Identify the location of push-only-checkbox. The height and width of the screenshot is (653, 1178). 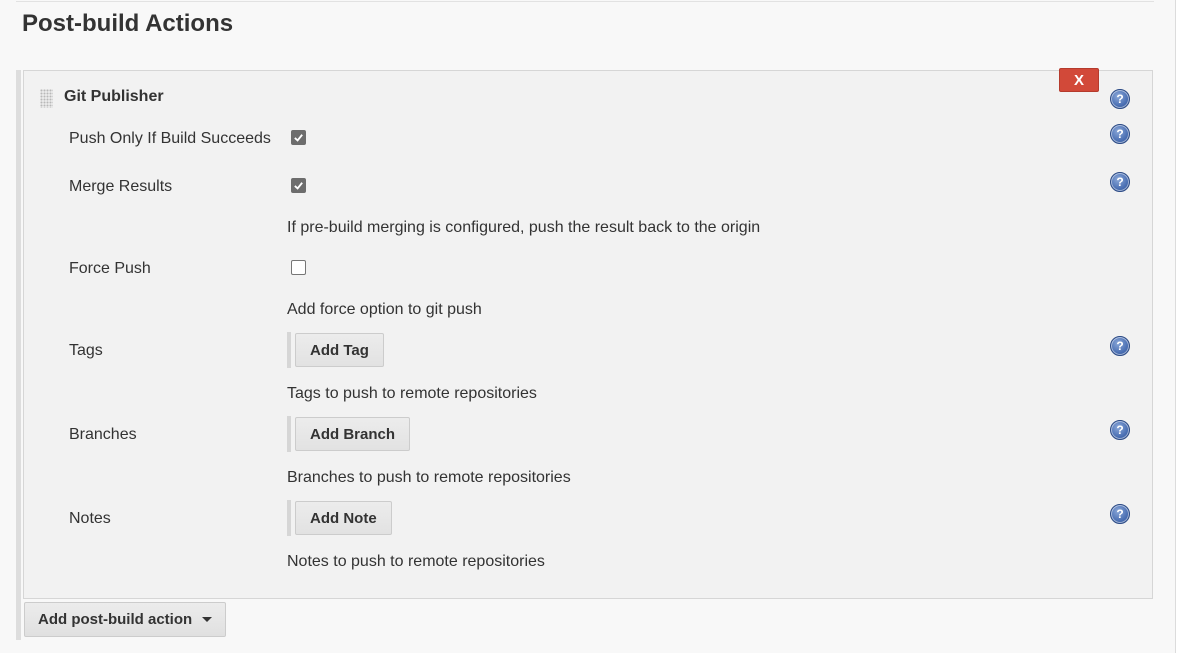
(298, 137).